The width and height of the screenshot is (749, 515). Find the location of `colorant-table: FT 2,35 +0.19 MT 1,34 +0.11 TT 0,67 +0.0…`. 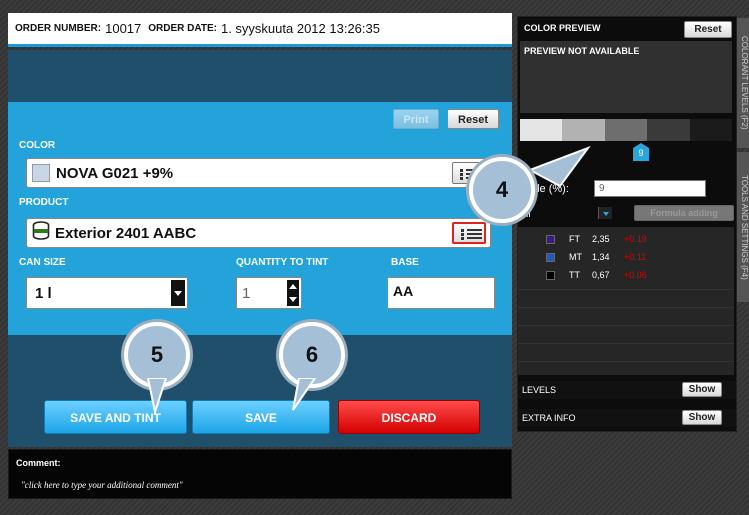

colorant-table: FT 2,35 +0.19 MT 1,34 +0.11 TT 0,67 +0.0… is located at coordinates (626, 301).